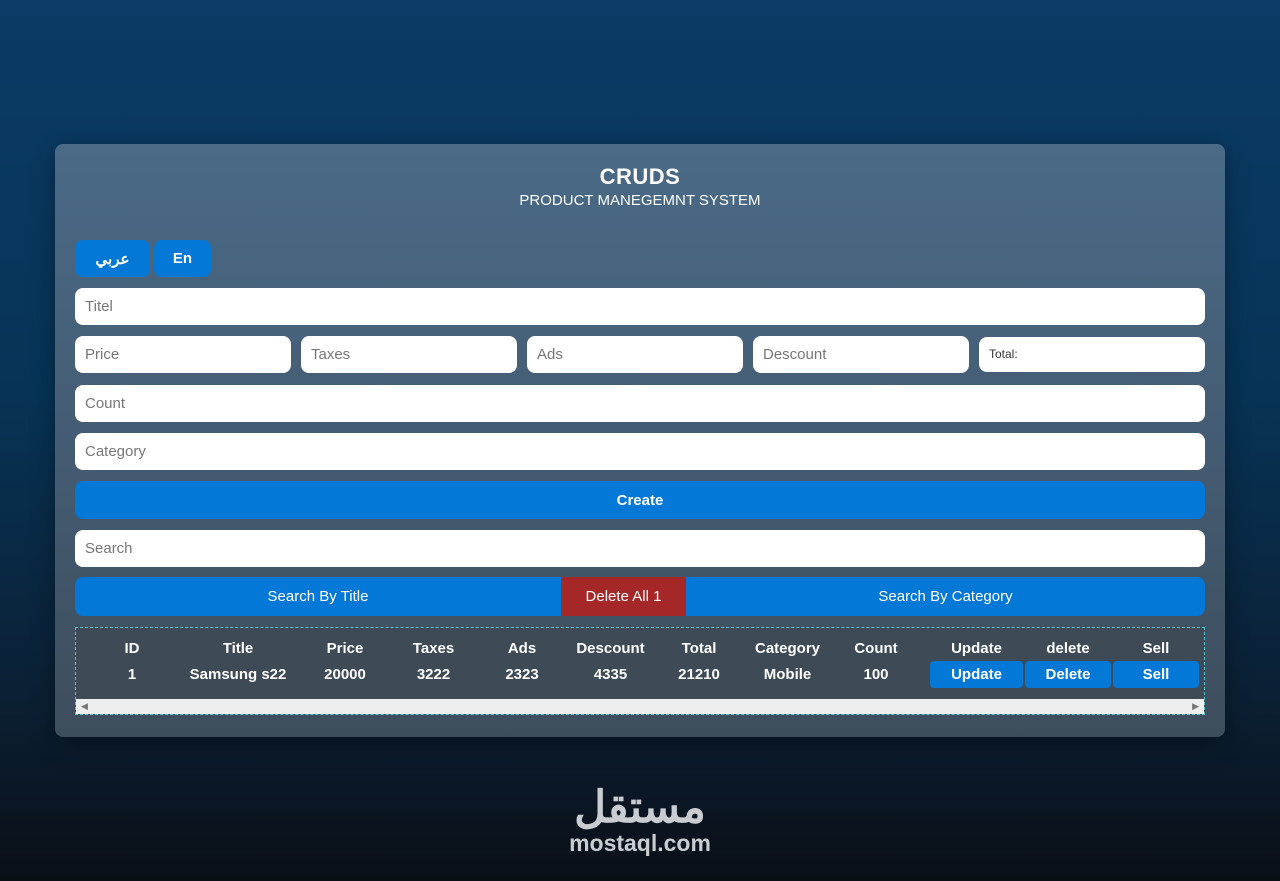 This screenshot has height=881, width=1280. What do you see at coordinates (318, 596) in the screenshot?
I see `search-by-title-button: Search By Title` at bounding box center [318, 596].